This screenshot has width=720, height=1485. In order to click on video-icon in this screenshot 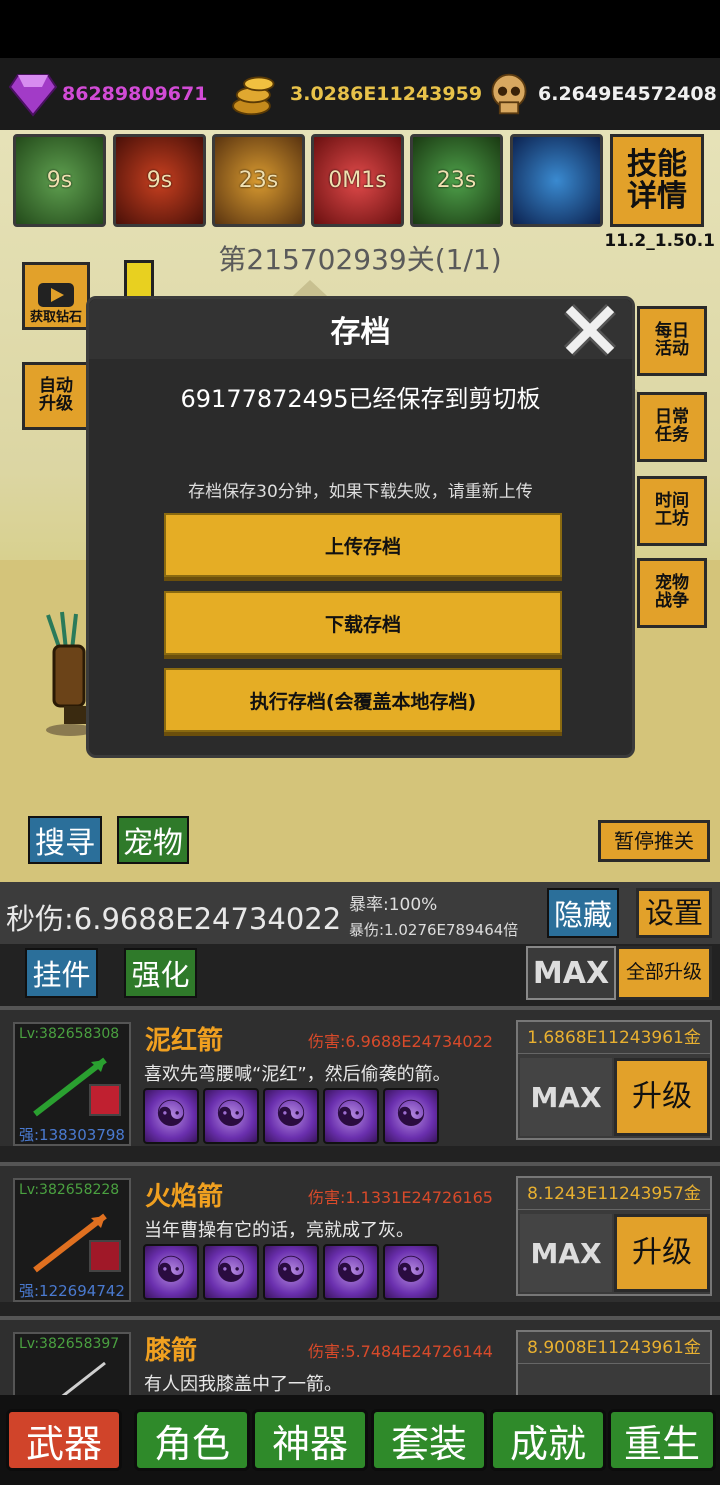, I will do `click(56, 295)`.